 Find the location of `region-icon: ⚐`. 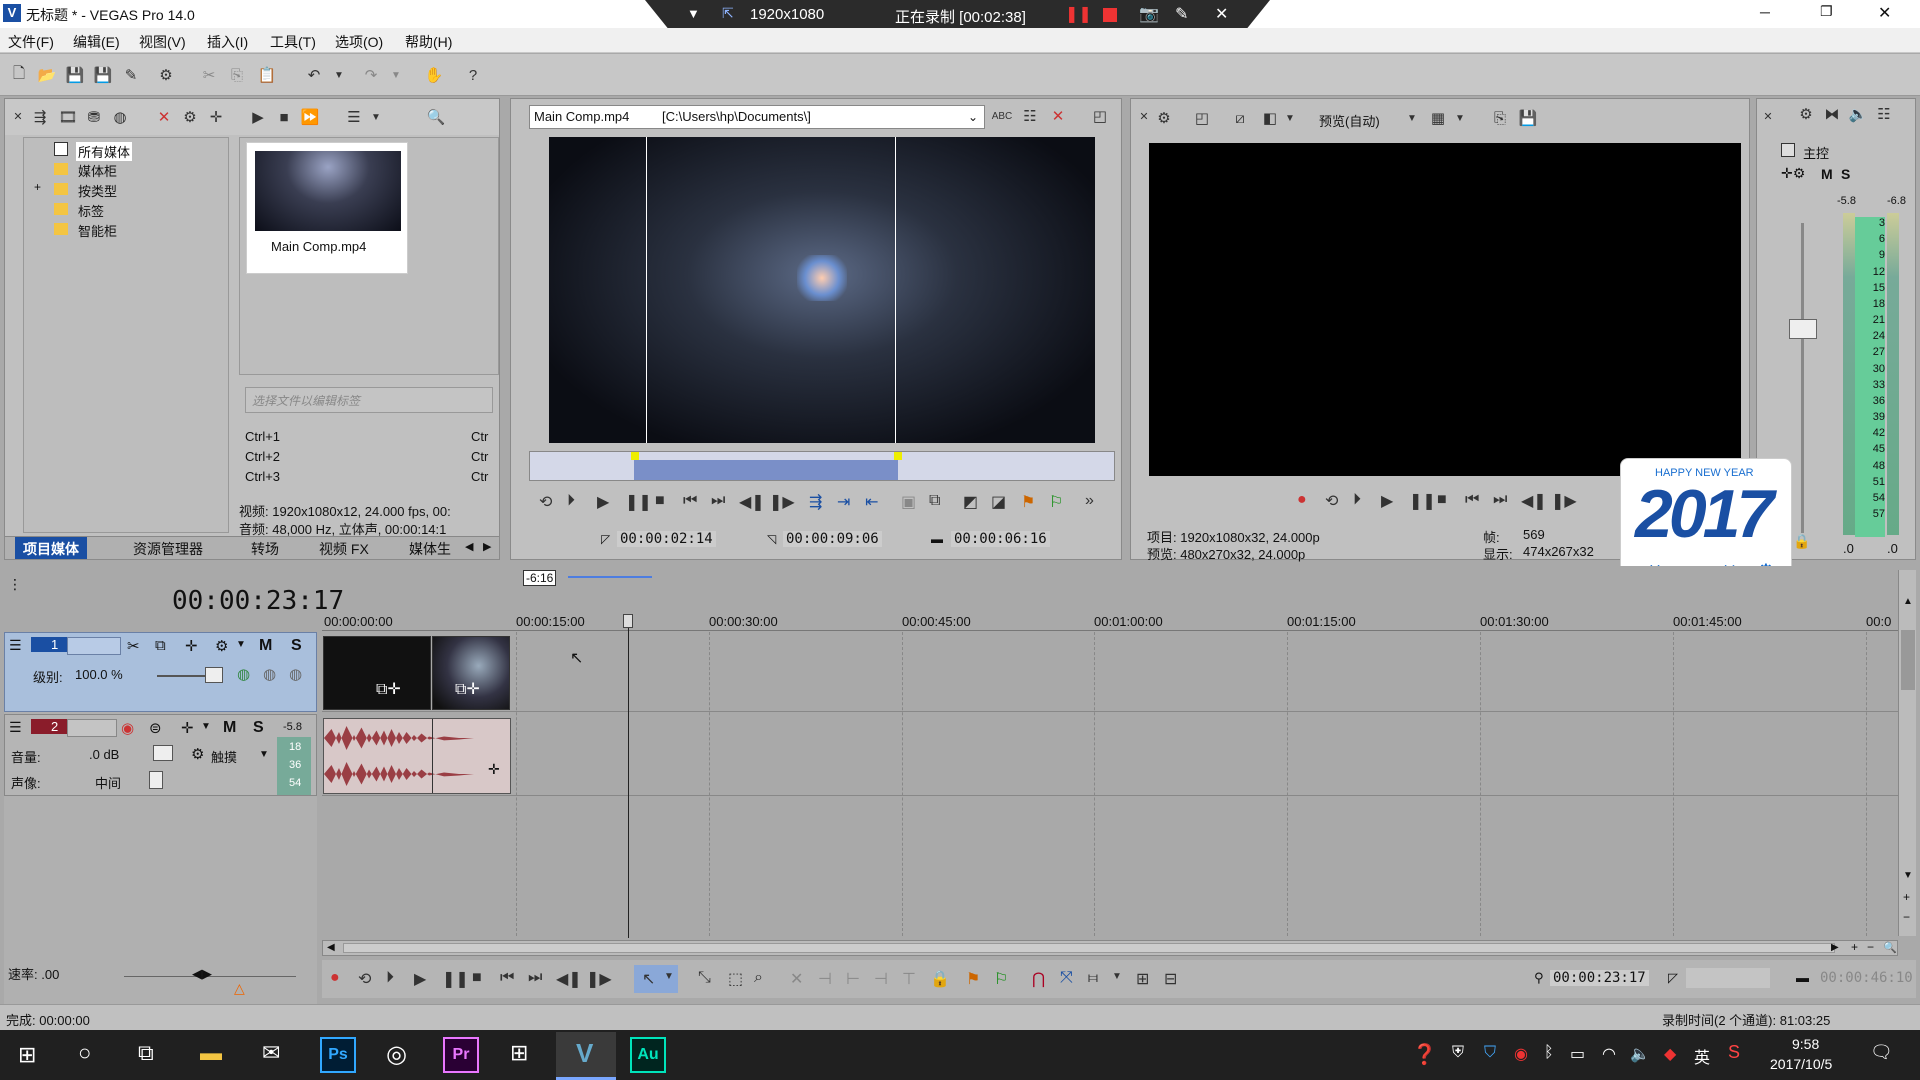

region-icon: ⚐ is located at coordinates (1001, 979).